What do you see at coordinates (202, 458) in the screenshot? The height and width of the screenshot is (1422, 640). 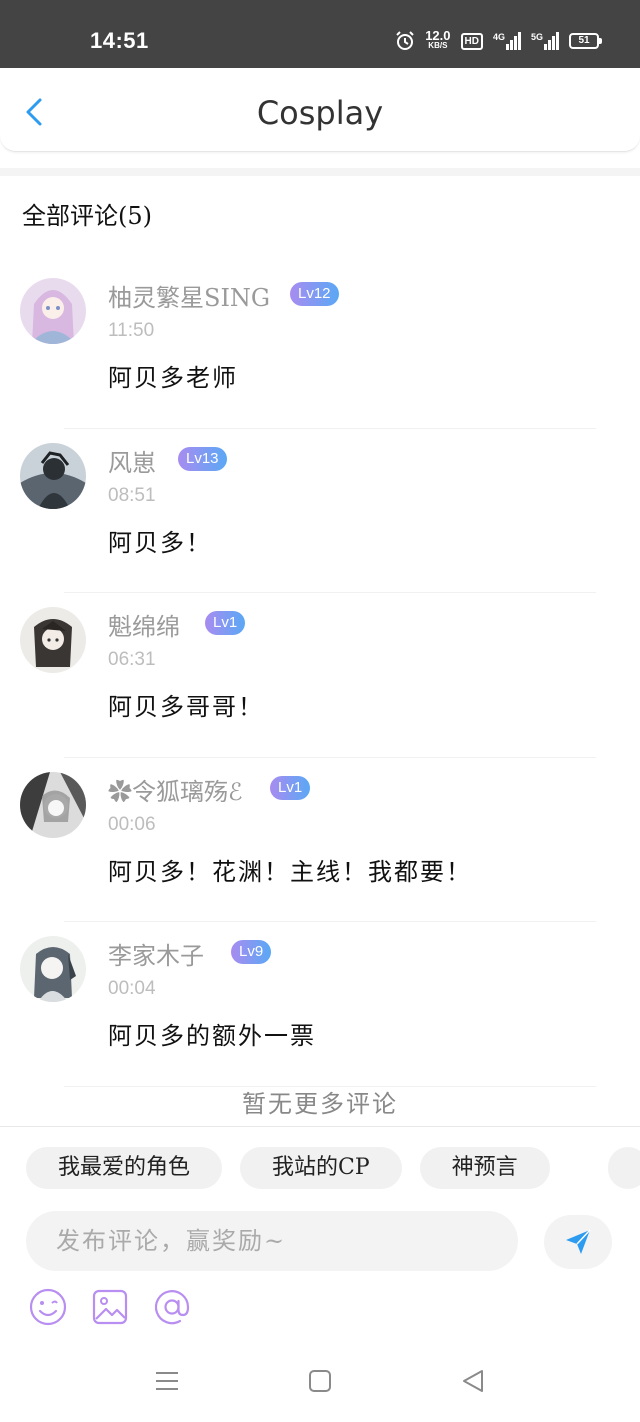 I see `level-badge: Lv13` at bounding box center [202, 458].